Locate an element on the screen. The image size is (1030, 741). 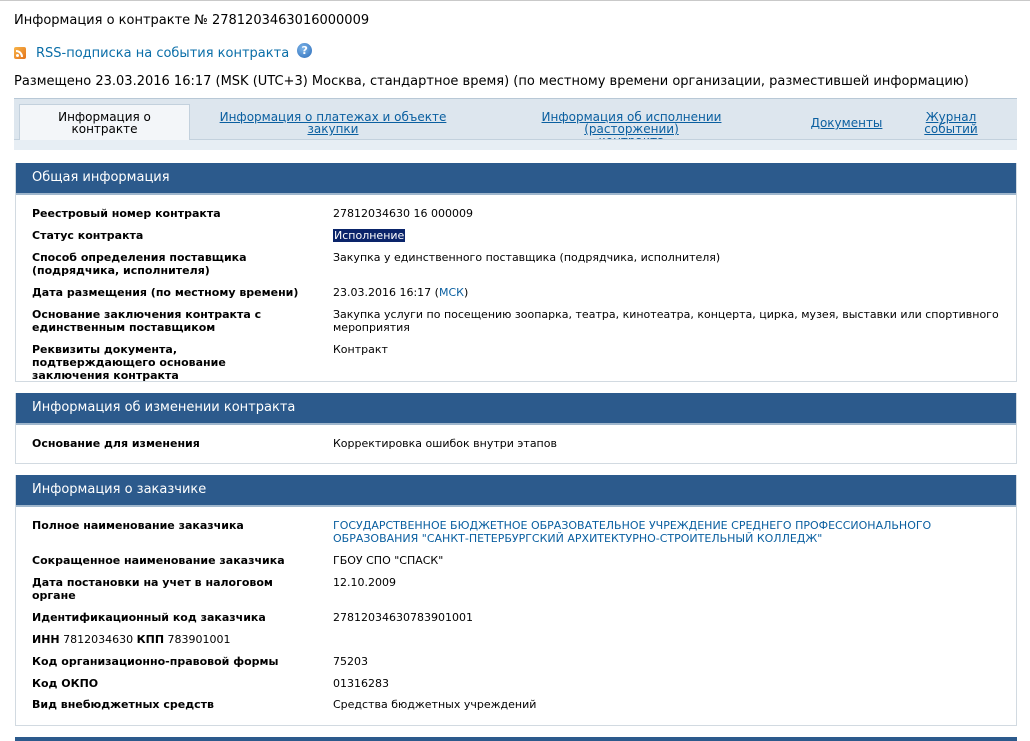
tab-journal-link: Журнал событий is located at coordinates (950, 123).